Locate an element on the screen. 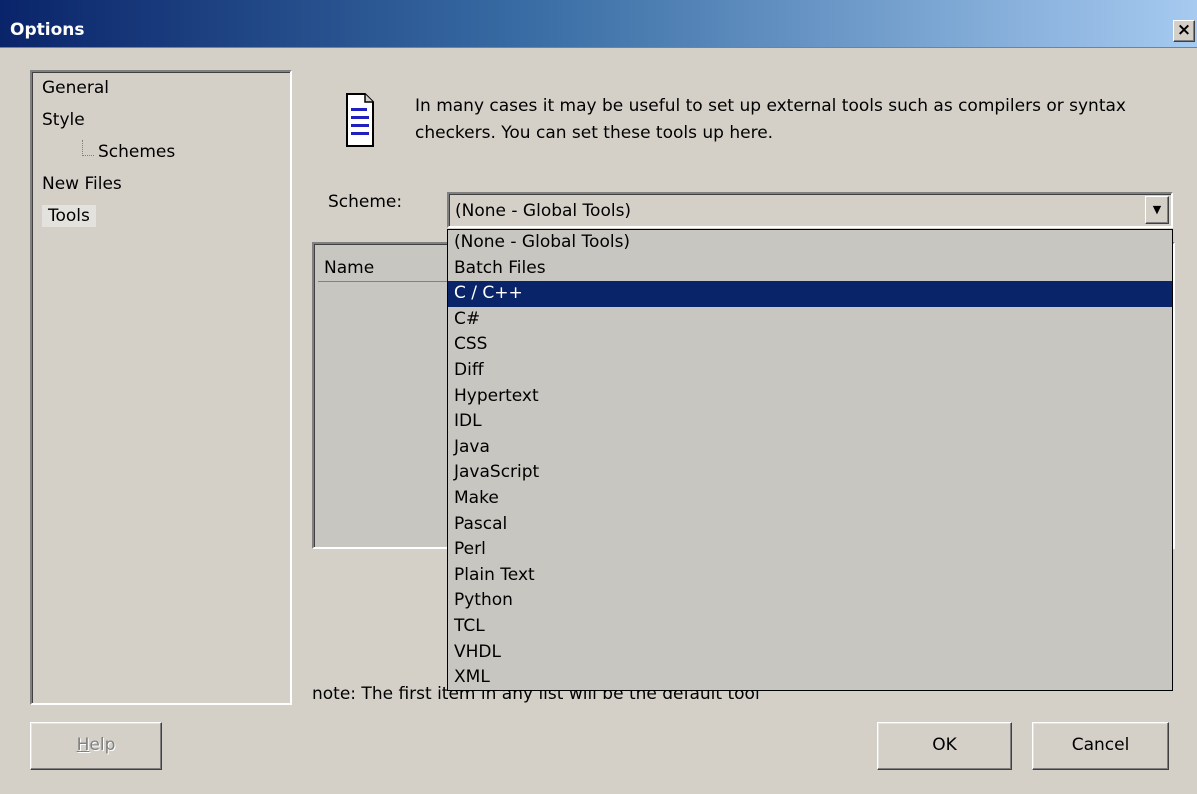  ok-button: OK is located at coordinates (944, 746).